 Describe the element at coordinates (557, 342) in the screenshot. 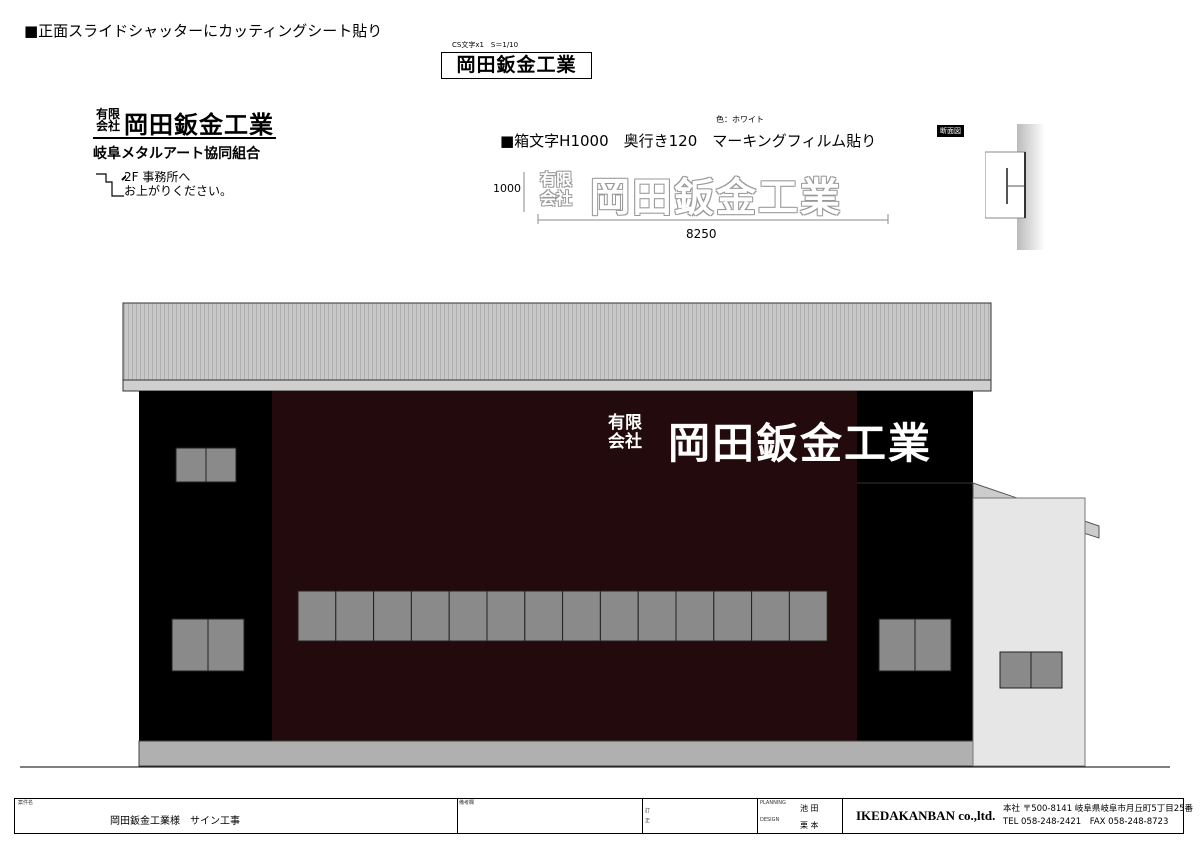

I see `roof` at that location.